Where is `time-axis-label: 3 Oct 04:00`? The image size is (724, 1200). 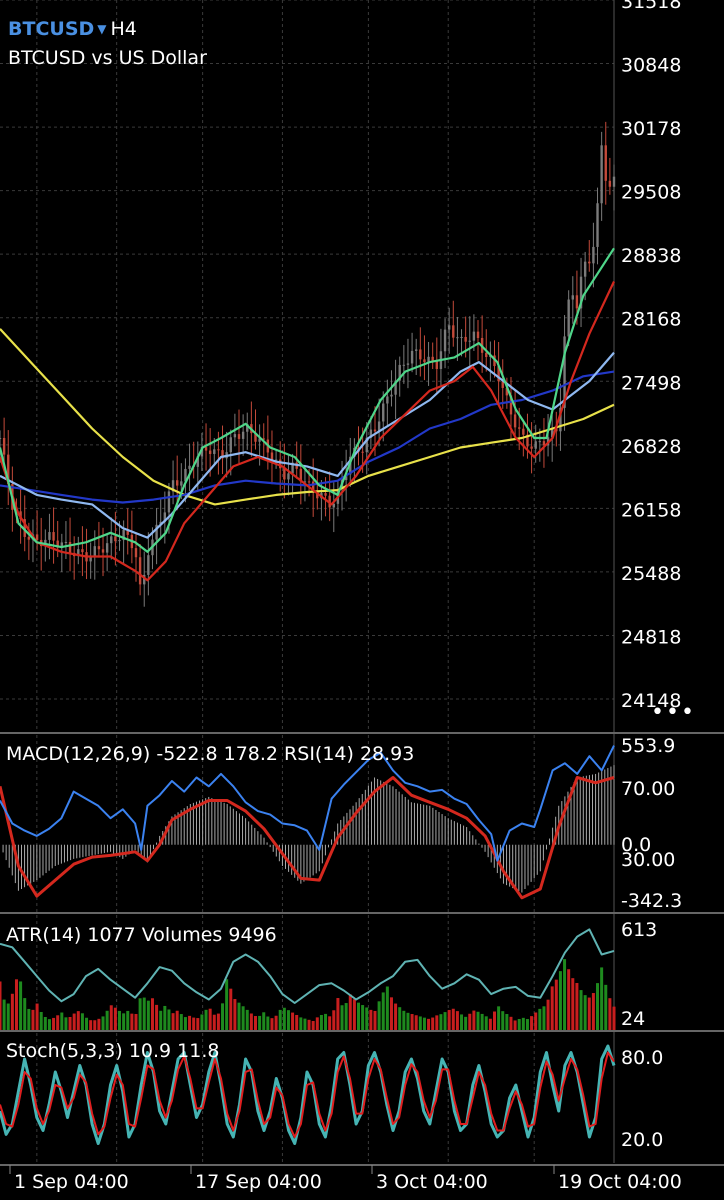
time-axis-label: 3 Oct 04:00 is located at coordinates (432, 1182).